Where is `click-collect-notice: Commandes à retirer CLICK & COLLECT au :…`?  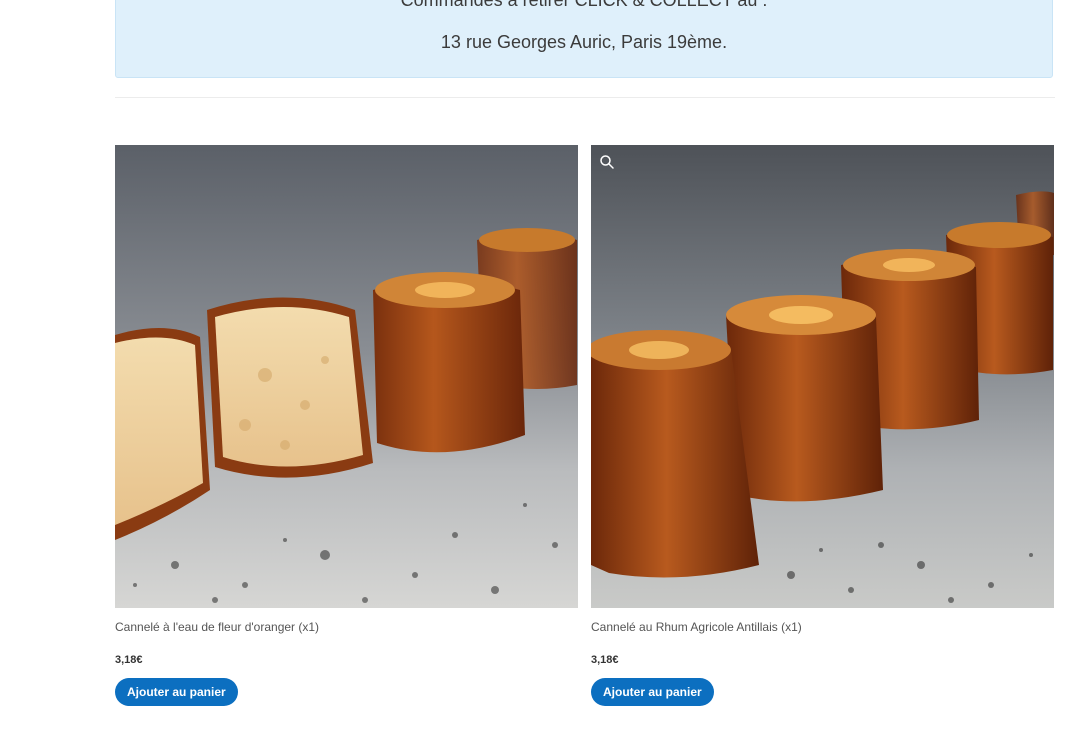 click-collect-notice: Commandes à retirer CLICK & COLLECT au :… is located at coordinates (584, 39).